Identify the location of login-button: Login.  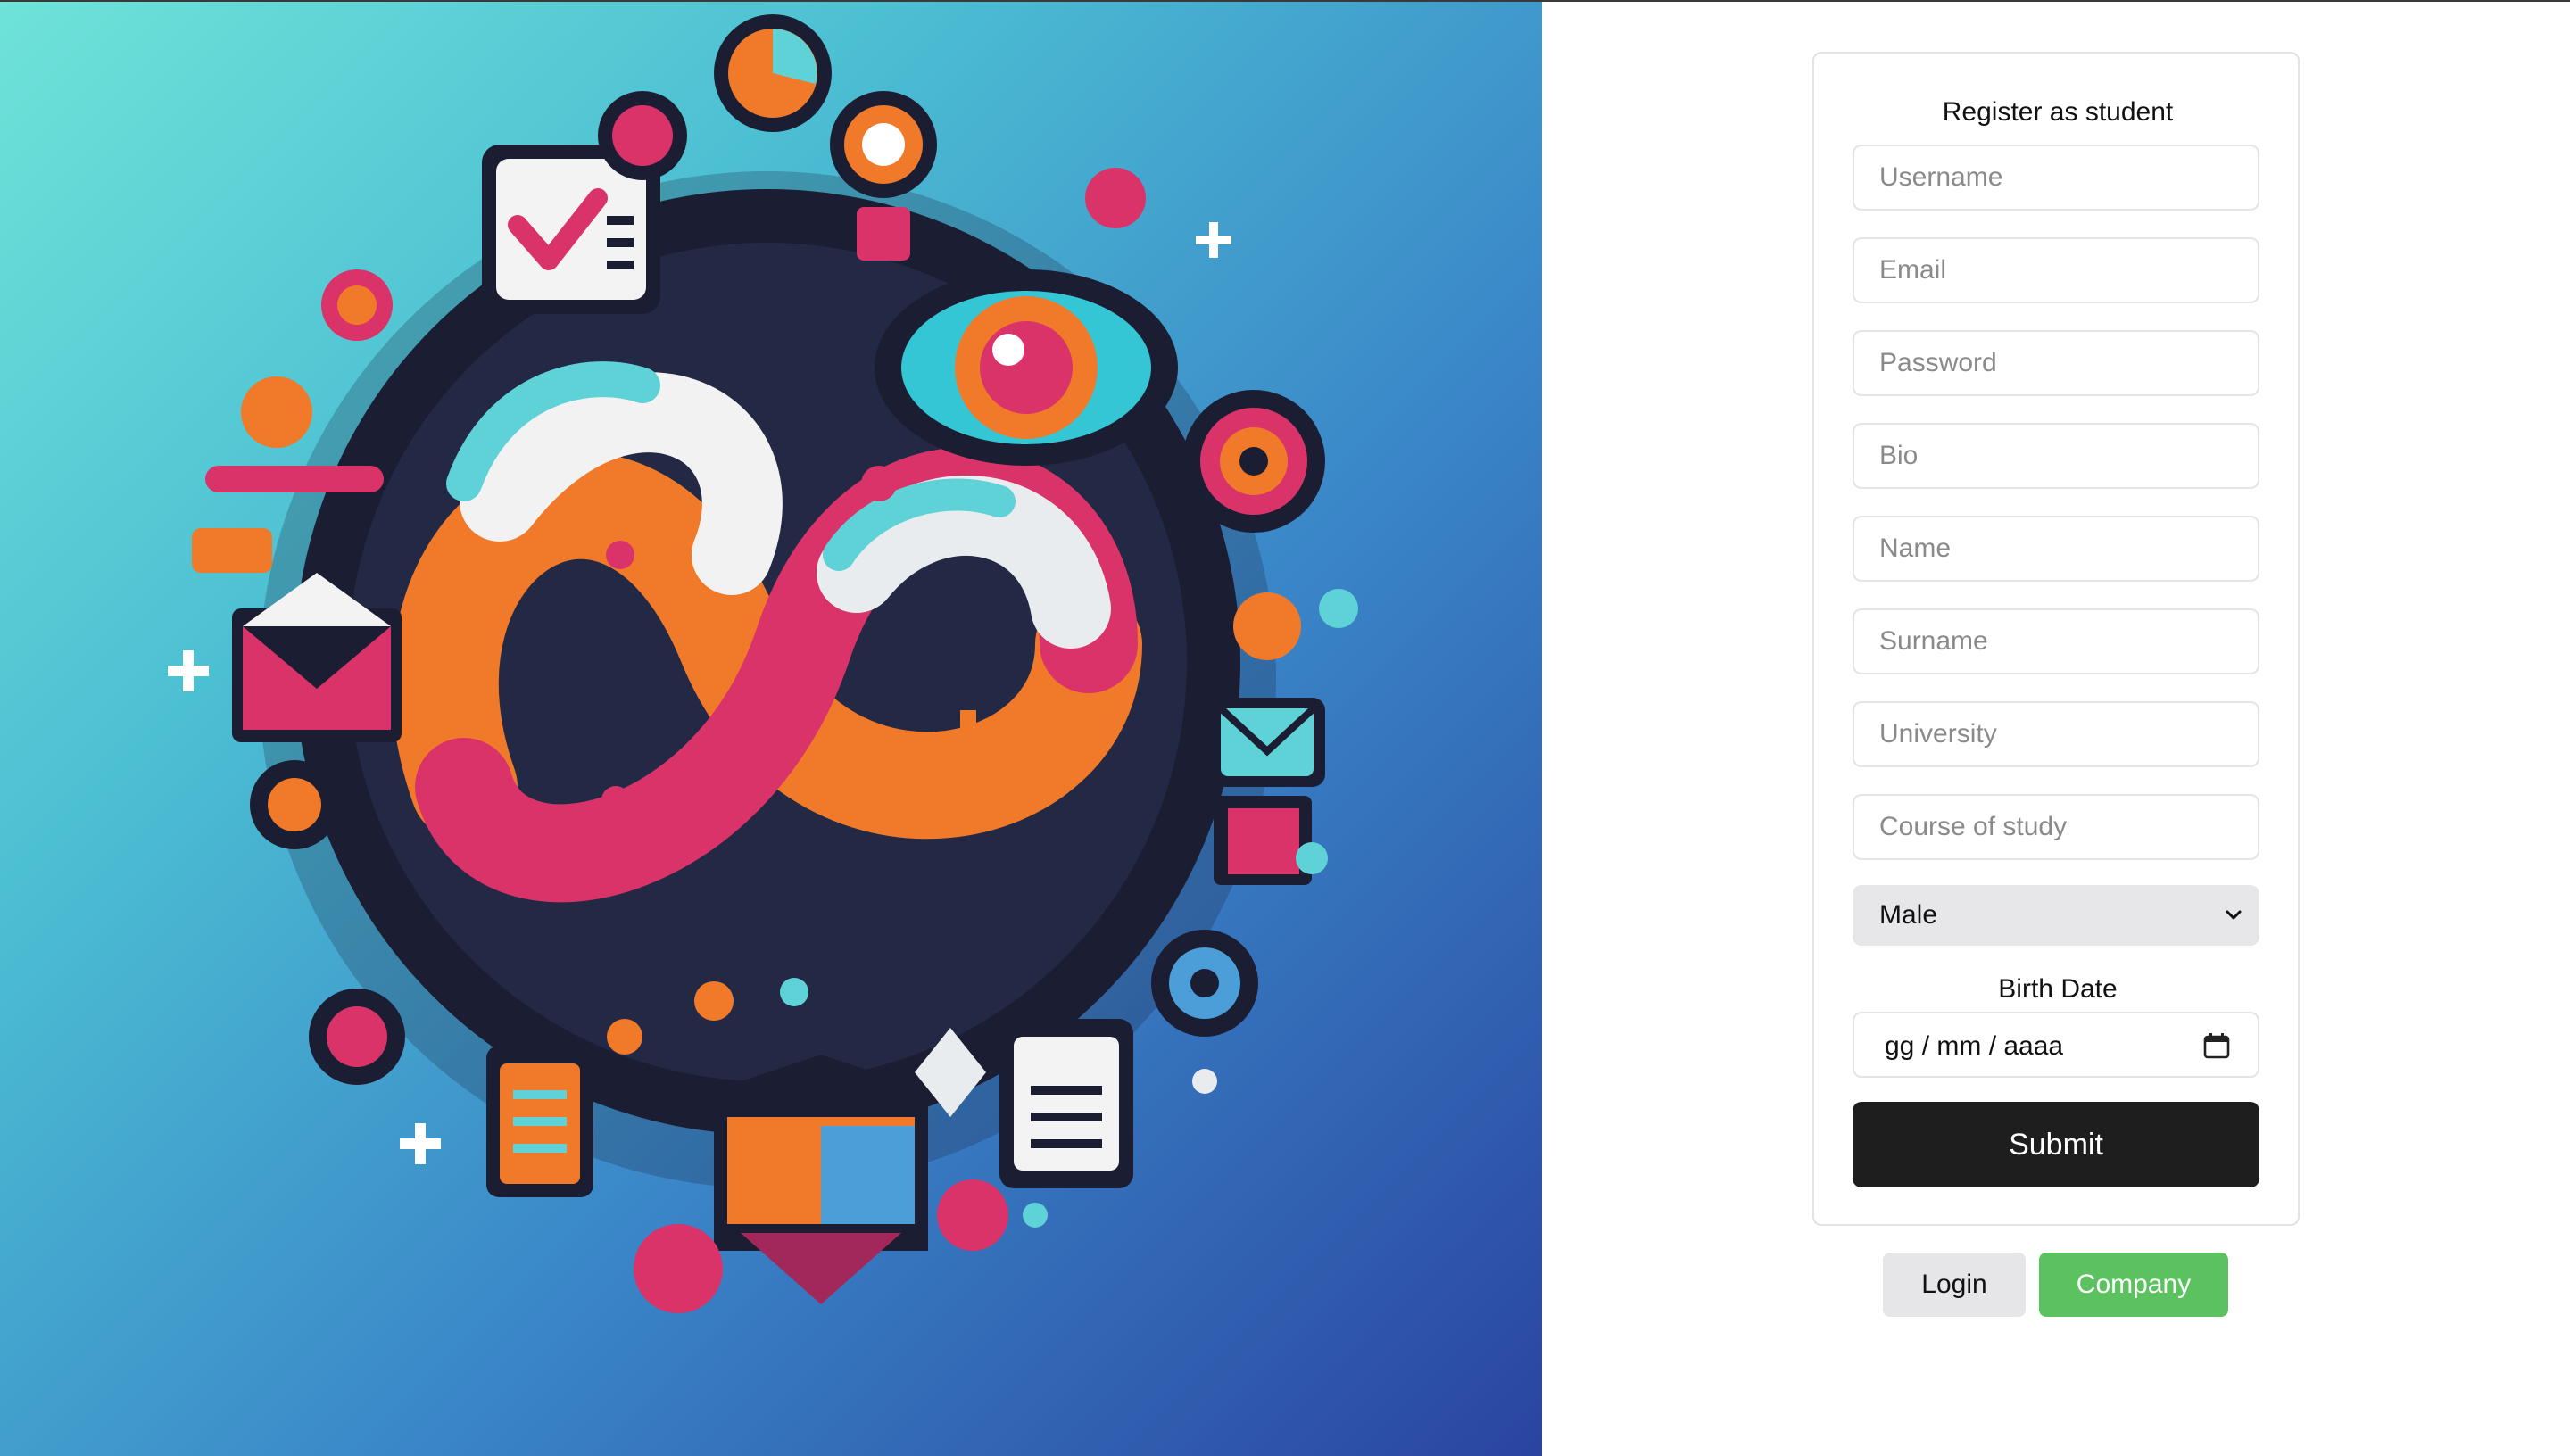
(1955, 1285).